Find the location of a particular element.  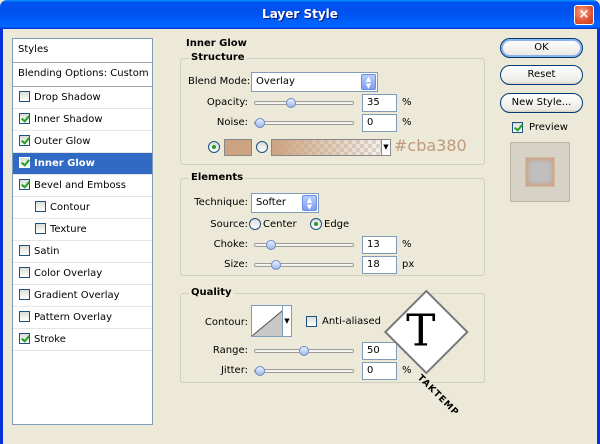

effect-title: Inner Glow is located at coordinates (216, 43).